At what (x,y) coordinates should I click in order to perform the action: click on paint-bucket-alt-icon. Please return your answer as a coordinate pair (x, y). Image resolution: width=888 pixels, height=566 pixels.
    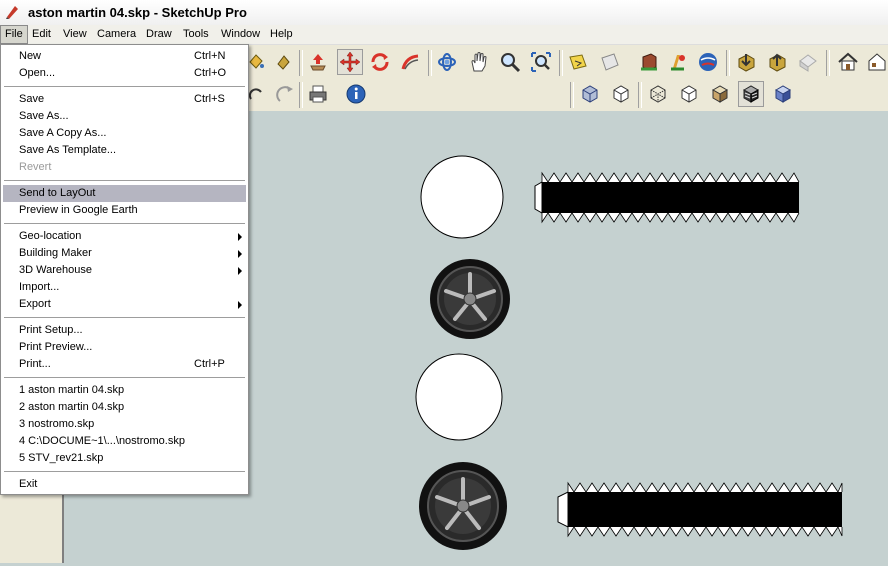
    Looking at the image, I should click on (283, 62).